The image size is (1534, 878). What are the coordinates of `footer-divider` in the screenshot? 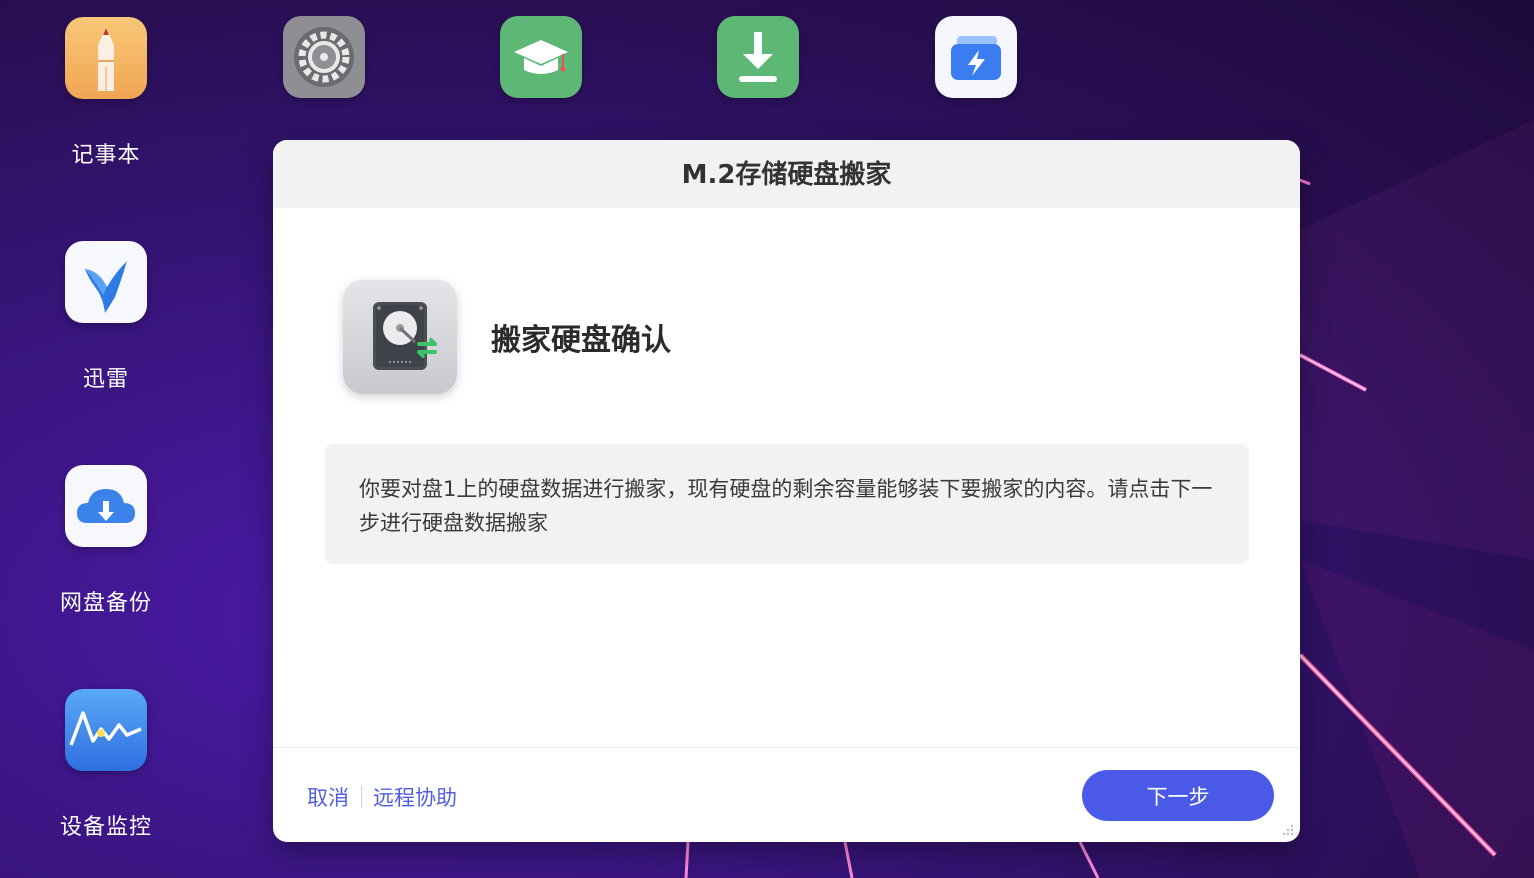 It's located at (786, 747).